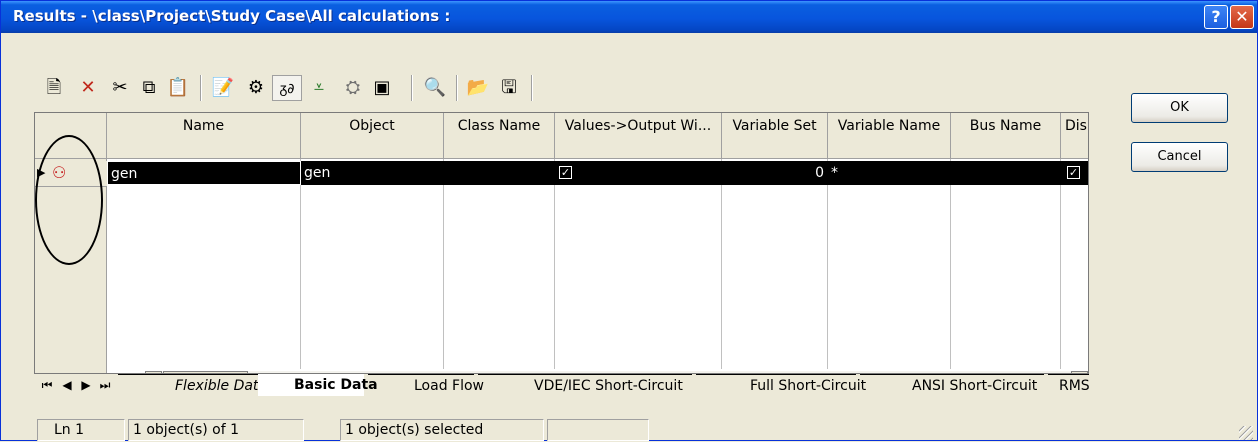 Image resolution: width=1258 pixels, height=442 pixels. What do you see at coordinates (81, 430) in the screenshot?
I see `status-line: Ln 1` at bounding box center [81, 430].